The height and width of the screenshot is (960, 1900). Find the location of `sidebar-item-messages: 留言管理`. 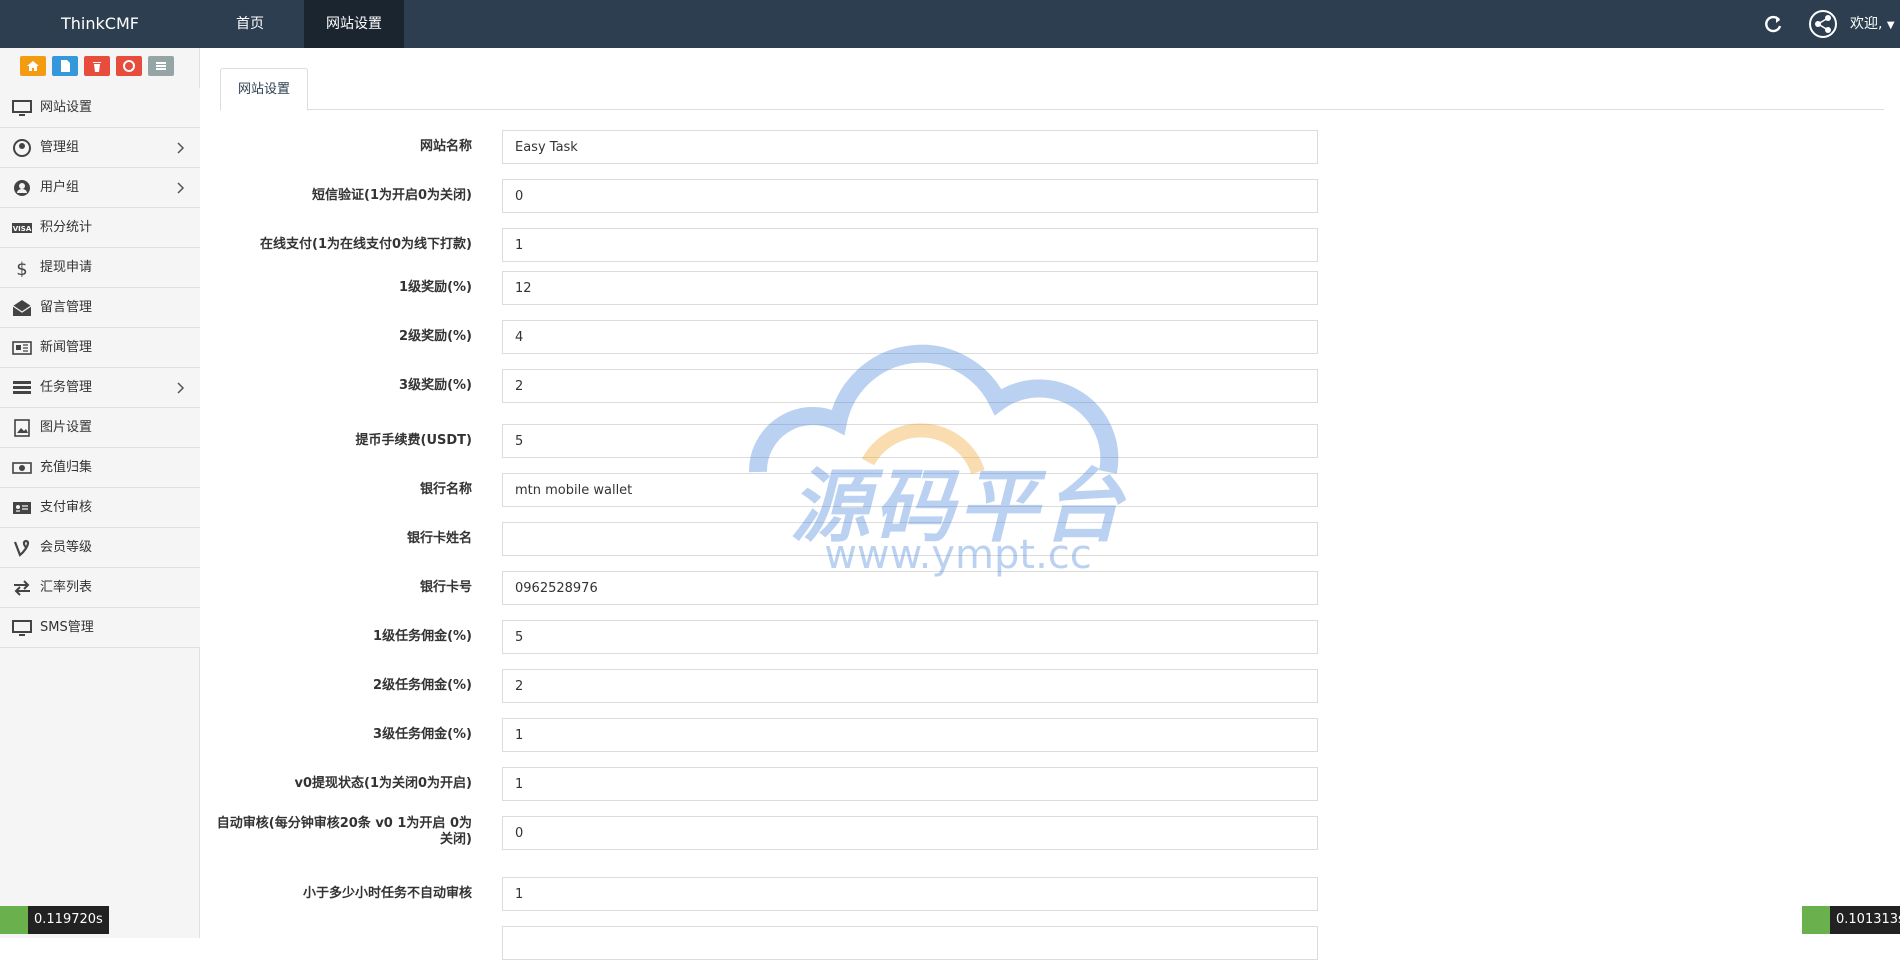

sidebar-item-messages: 留言管理 is located at coordinates (100, 308).